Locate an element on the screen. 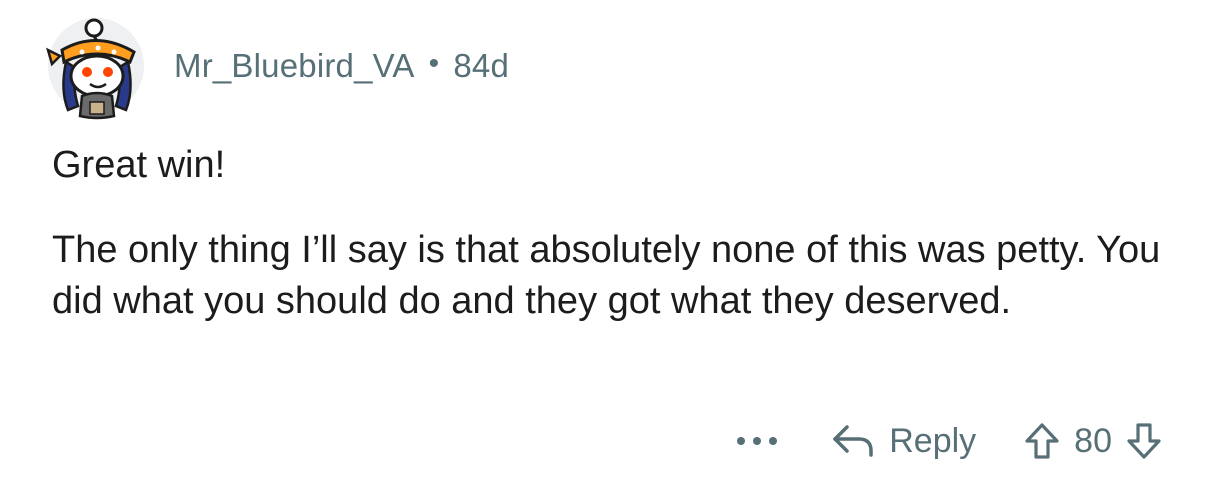  comment-header: Mr_Bluebird_VA • 84d is located at coordinates (277, 68).